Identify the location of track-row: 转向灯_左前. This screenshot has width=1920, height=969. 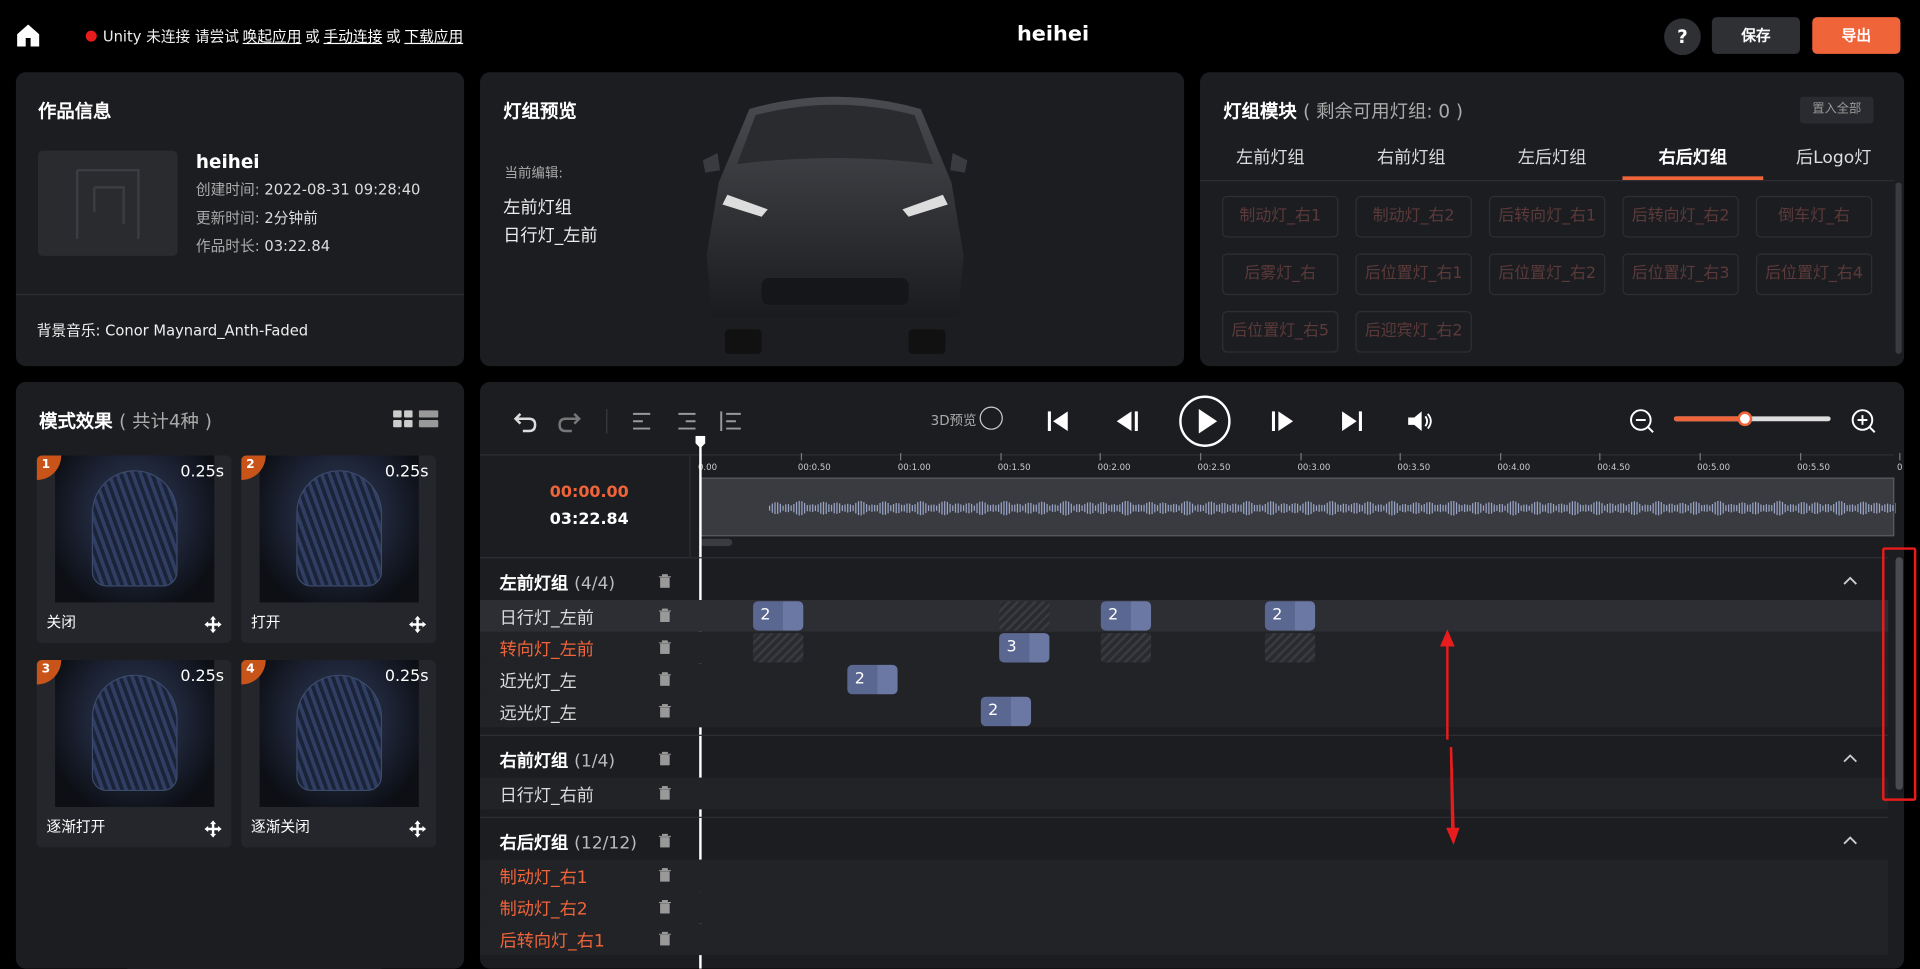
(1184, 647).